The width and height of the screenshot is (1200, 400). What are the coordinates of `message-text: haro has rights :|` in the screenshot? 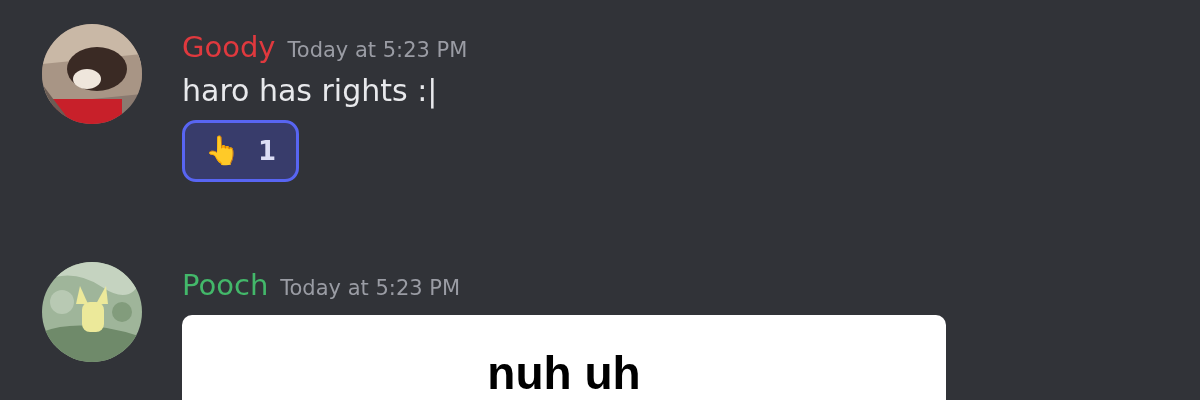 It's located at (310, 91).